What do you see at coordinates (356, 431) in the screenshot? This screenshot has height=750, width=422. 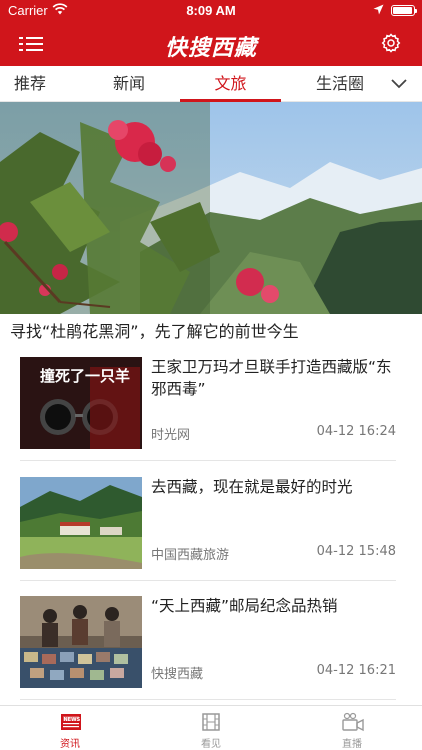 I see `news-time: 04-12 16:24` at bounding box center [356, 431].